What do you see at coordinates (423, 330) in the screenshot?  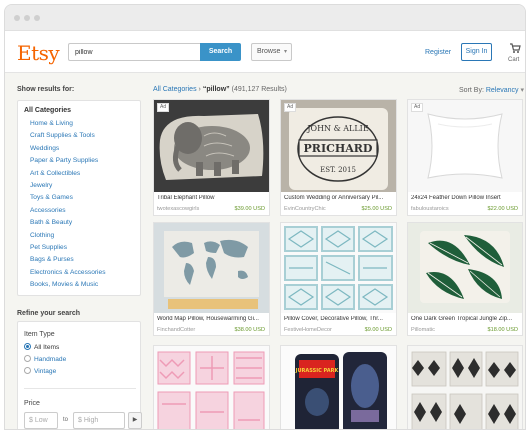 I see `listing-shop: Pillomatic` at bounding box center [423, 330].